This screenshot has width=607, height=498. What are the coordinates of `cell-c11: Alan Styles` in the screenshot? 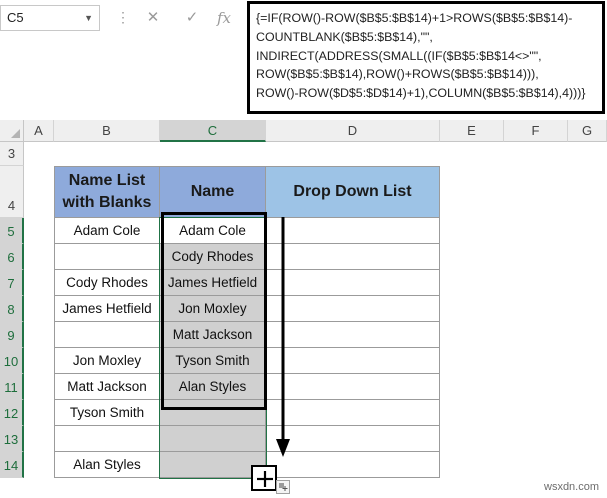 It's located at (213, 387).